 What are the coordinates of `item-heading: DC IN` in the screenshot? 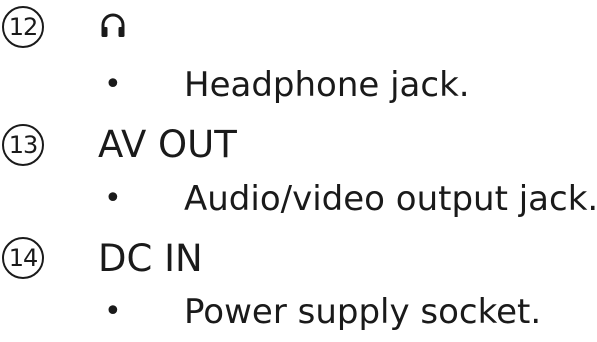 It's located at (150, 258).